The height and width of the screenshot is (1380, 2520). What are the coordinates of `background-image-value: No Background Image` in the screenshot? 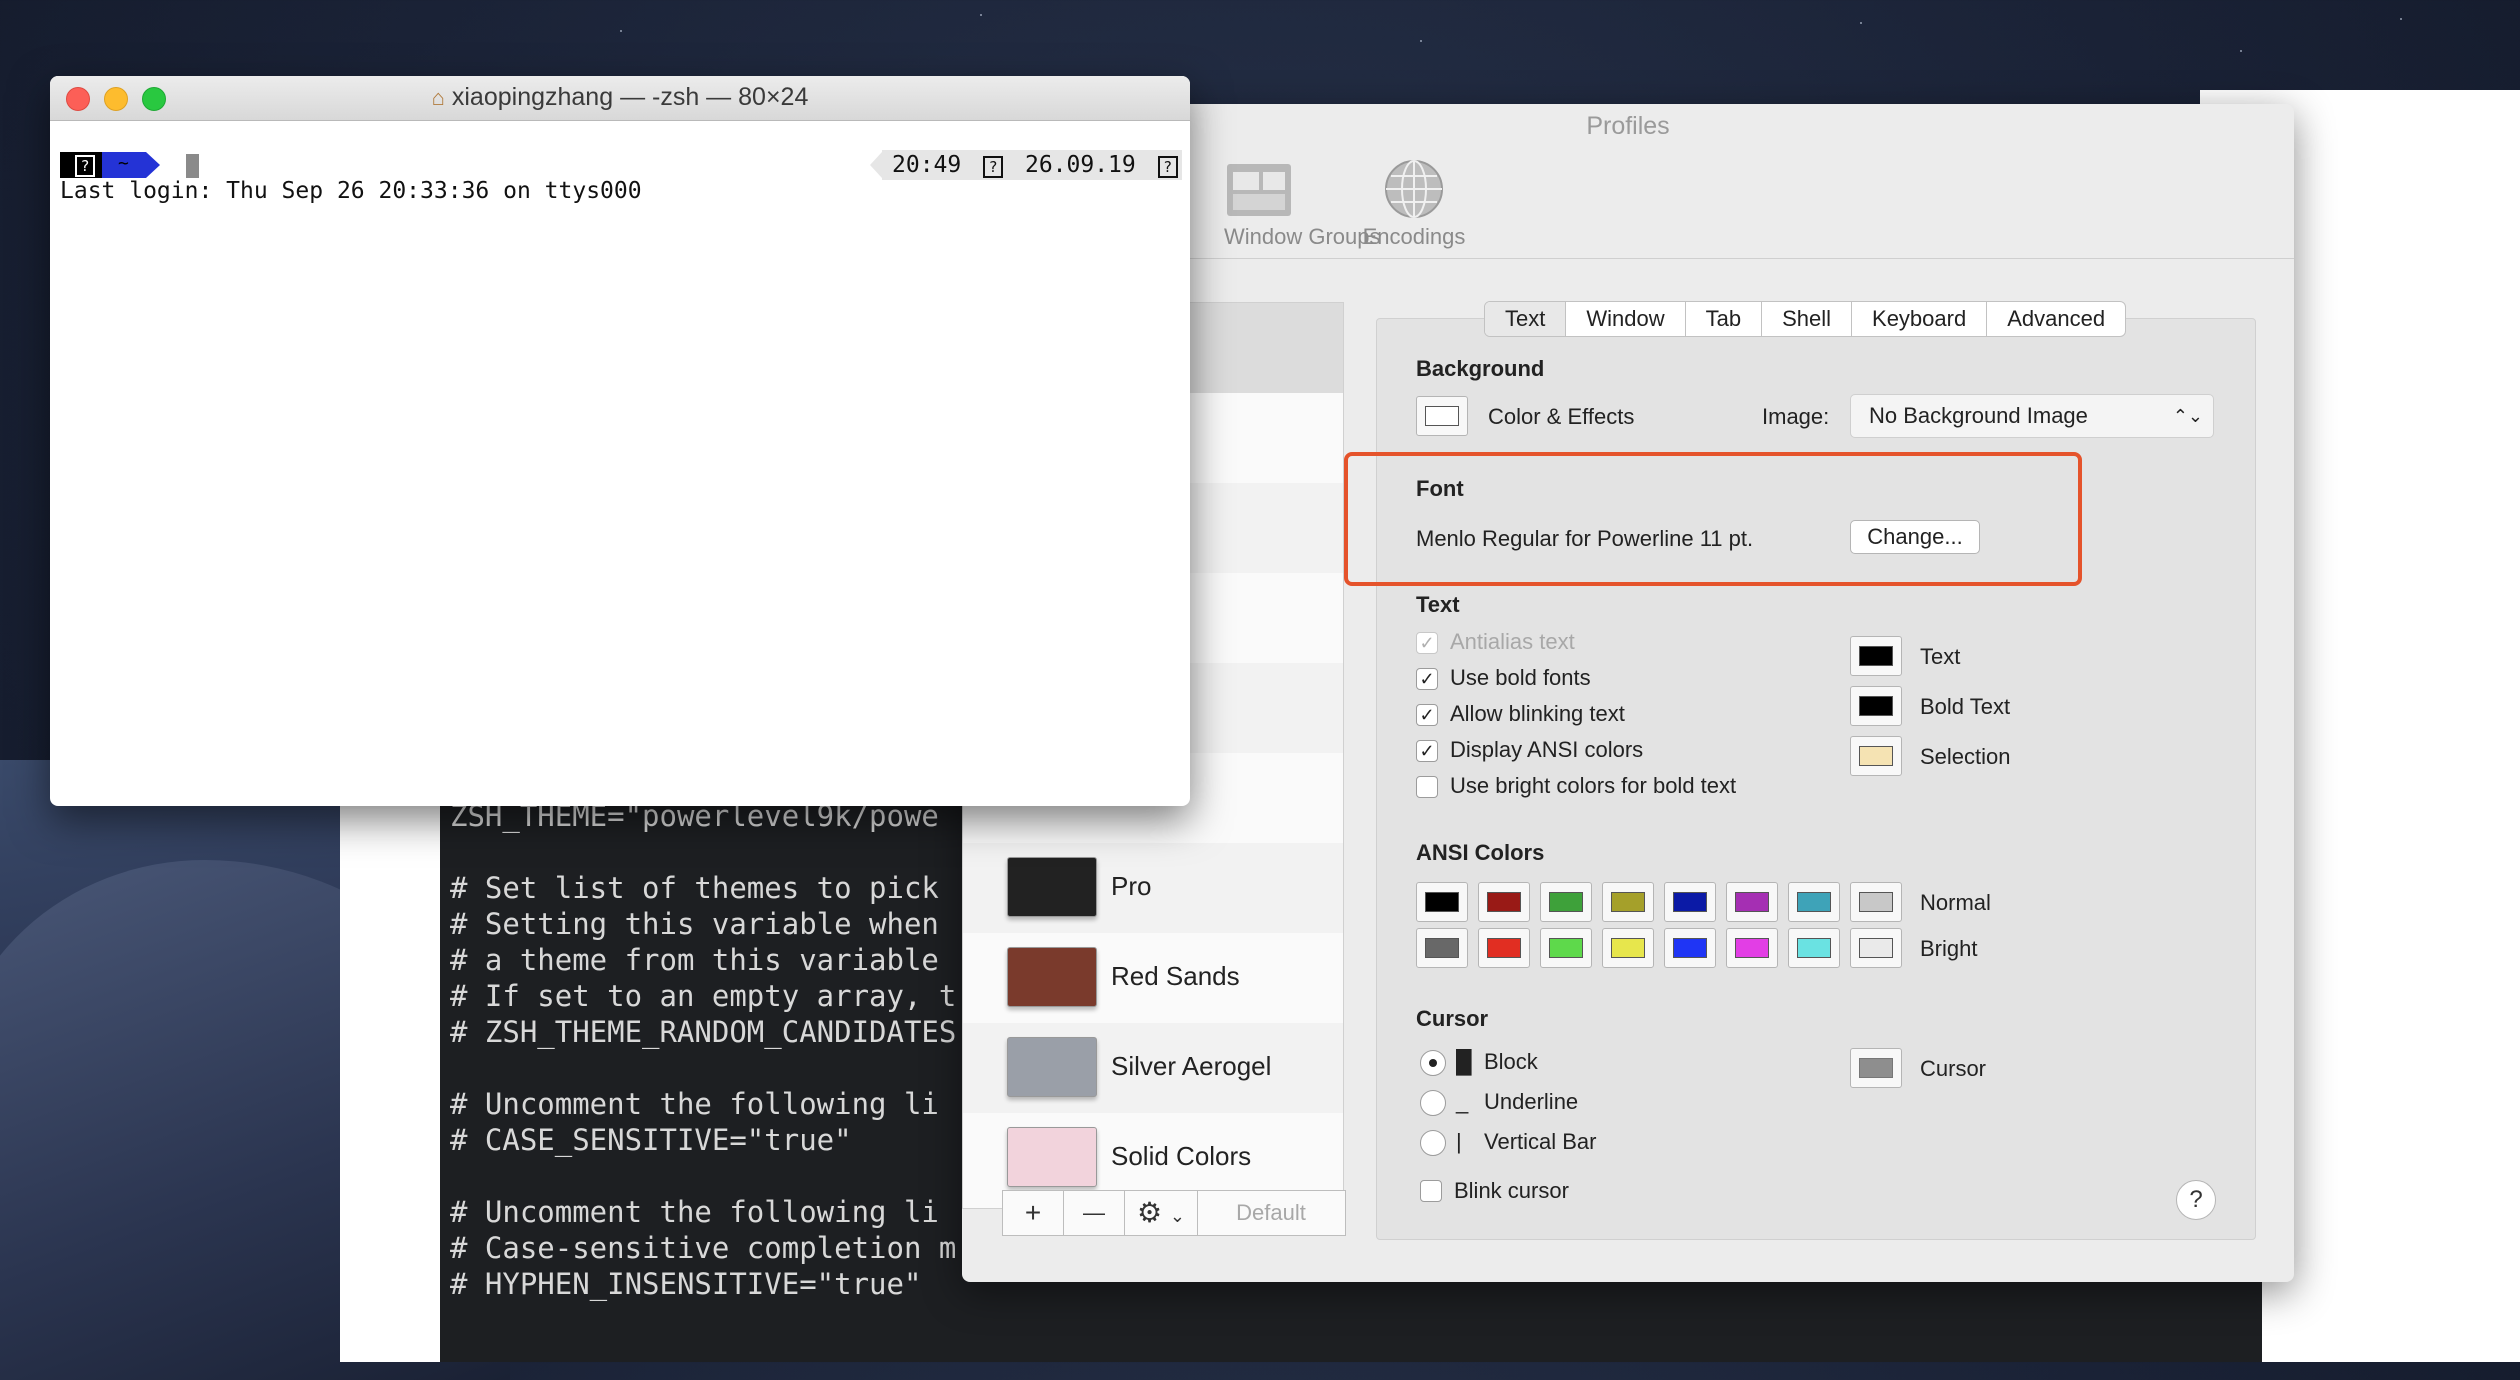 It's located at (1978, 415).